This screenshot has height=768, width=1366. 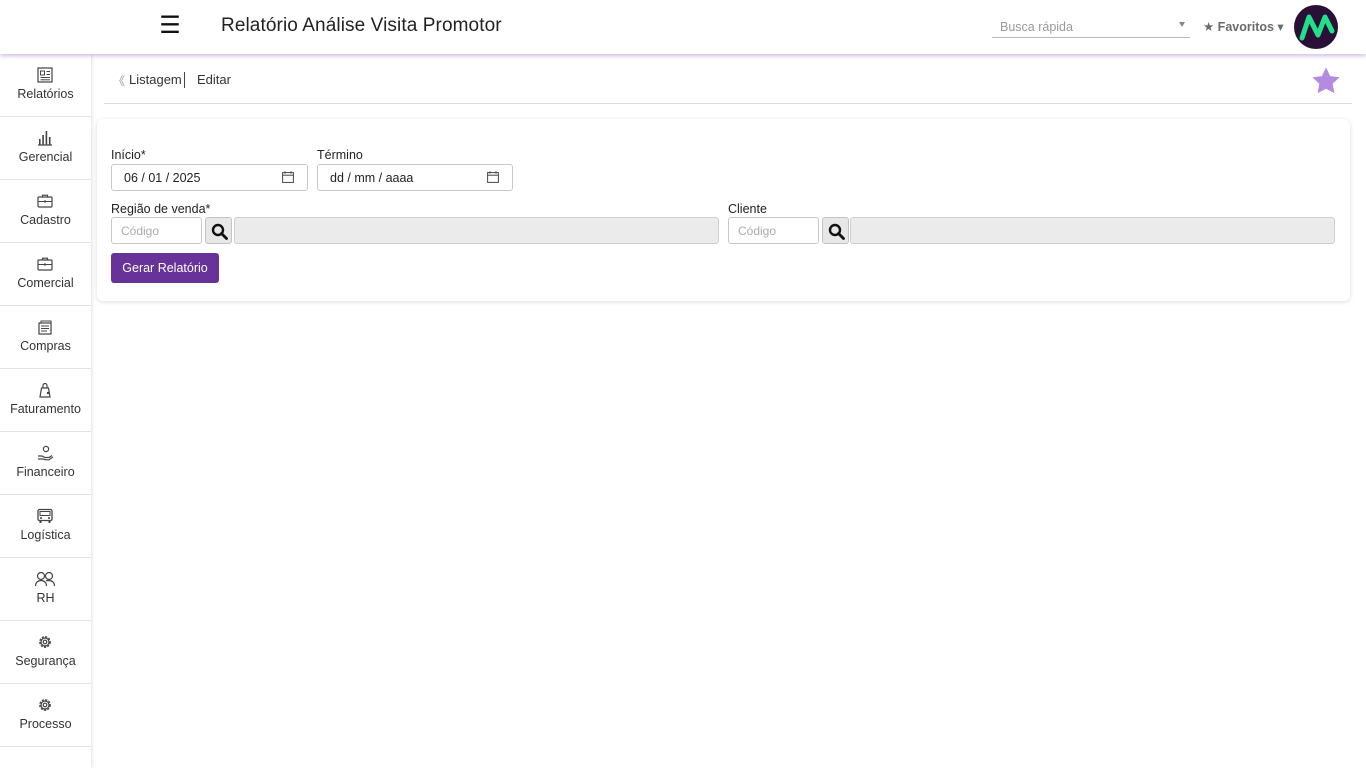 What do you see at coordinates (209, 177) in the screenshot?
I see `inicio-date-input: 06 / 01 / 2025` at bounding box center [209, 177].